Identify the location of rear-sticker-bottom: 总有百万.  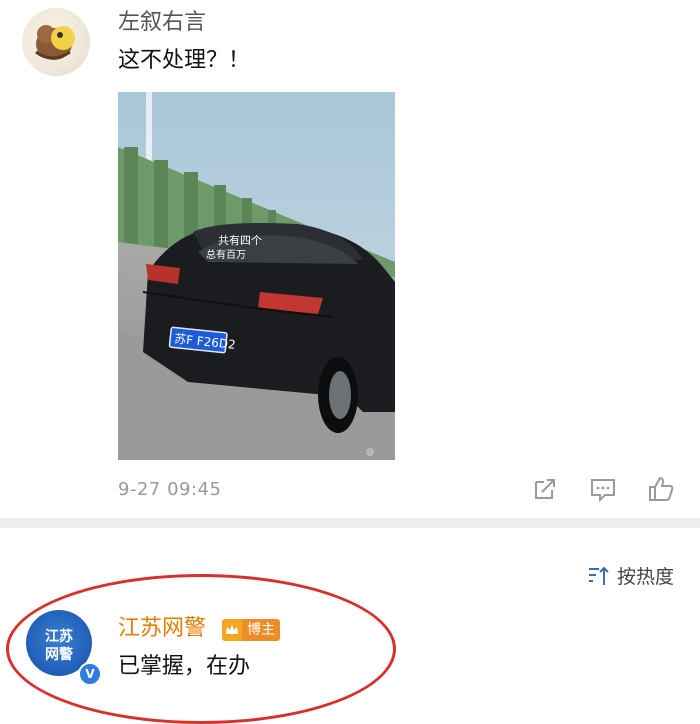
(226, 254).